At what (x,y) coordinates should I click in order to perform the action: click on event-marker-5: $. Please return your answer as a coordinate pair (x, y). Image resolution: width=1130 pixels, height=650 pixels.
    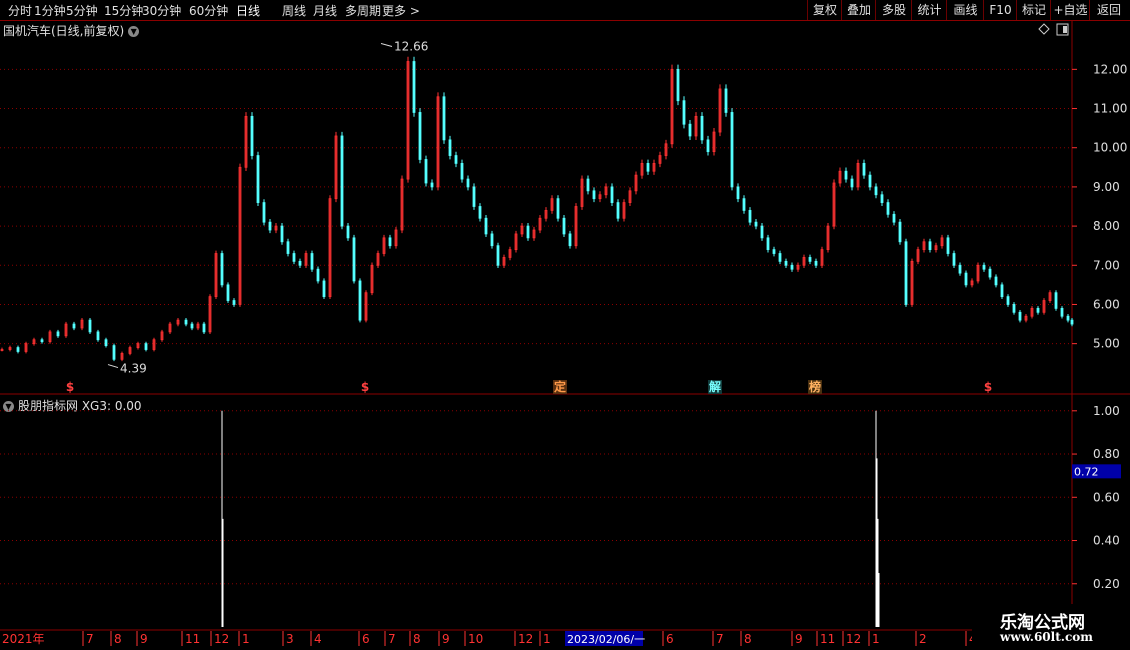
    Looking at the image, I should click on (988, 387).